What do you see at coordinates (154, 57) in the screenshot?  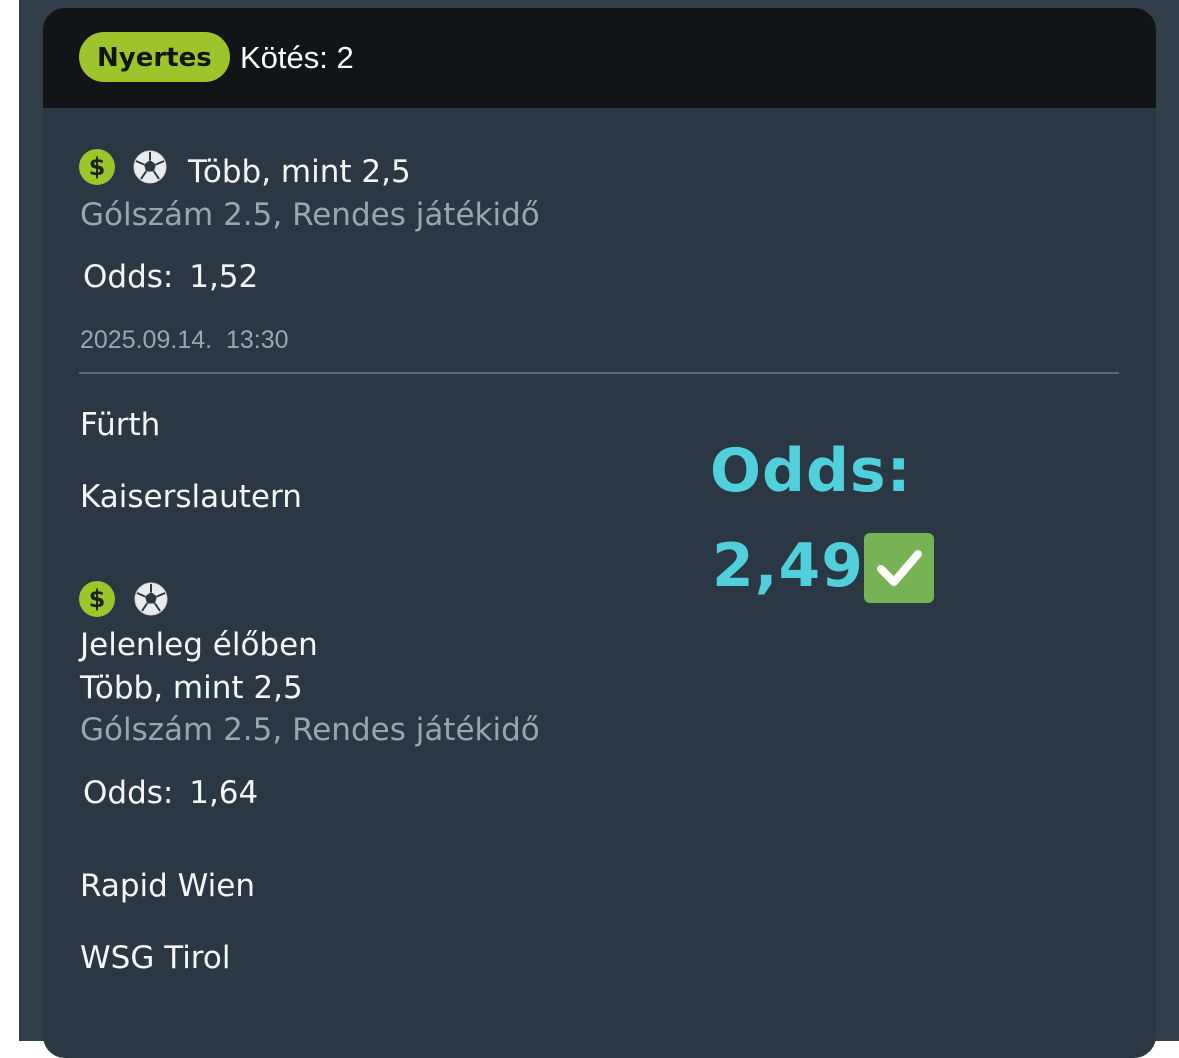 I see `status-badge: Nyertes` at bounding box center [154, 57].